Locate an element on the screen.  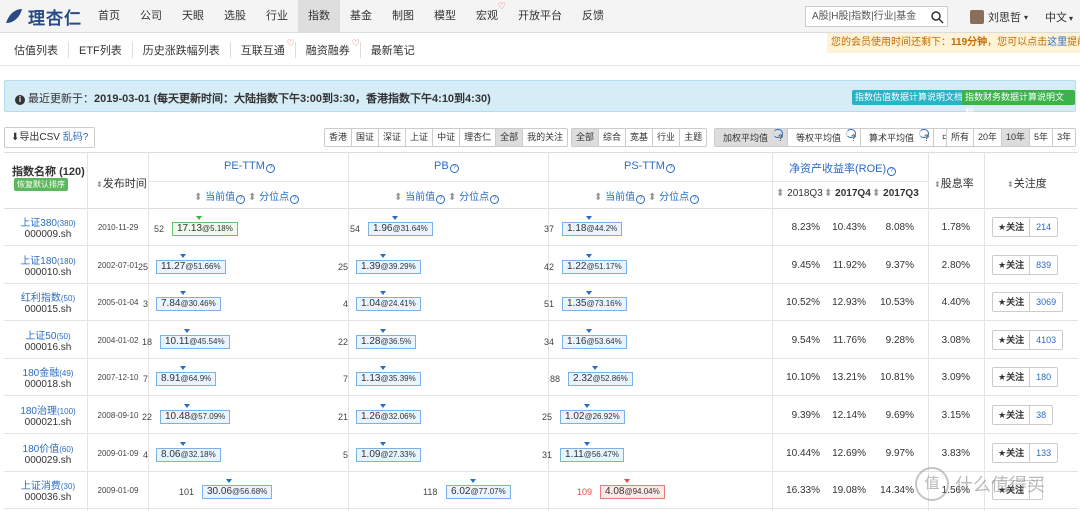
index-name-link: 红利指数(50) is located at coordinates (48, 296).